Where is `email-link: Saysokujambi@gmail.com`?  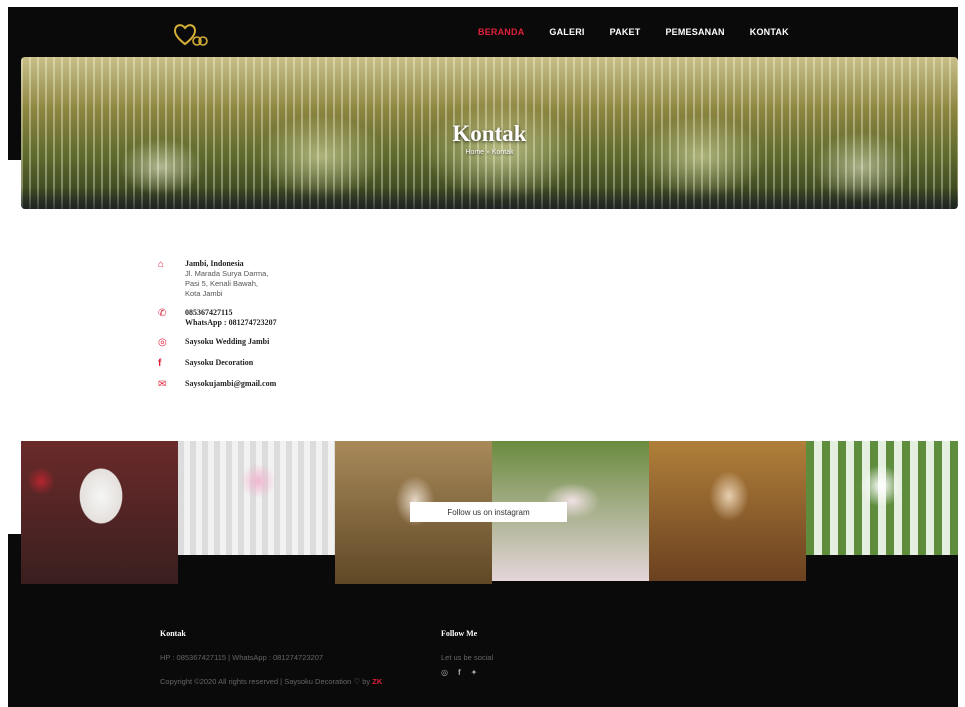
email-link: Saysokujambi@gmail.com is located at coordinates (230, 383).